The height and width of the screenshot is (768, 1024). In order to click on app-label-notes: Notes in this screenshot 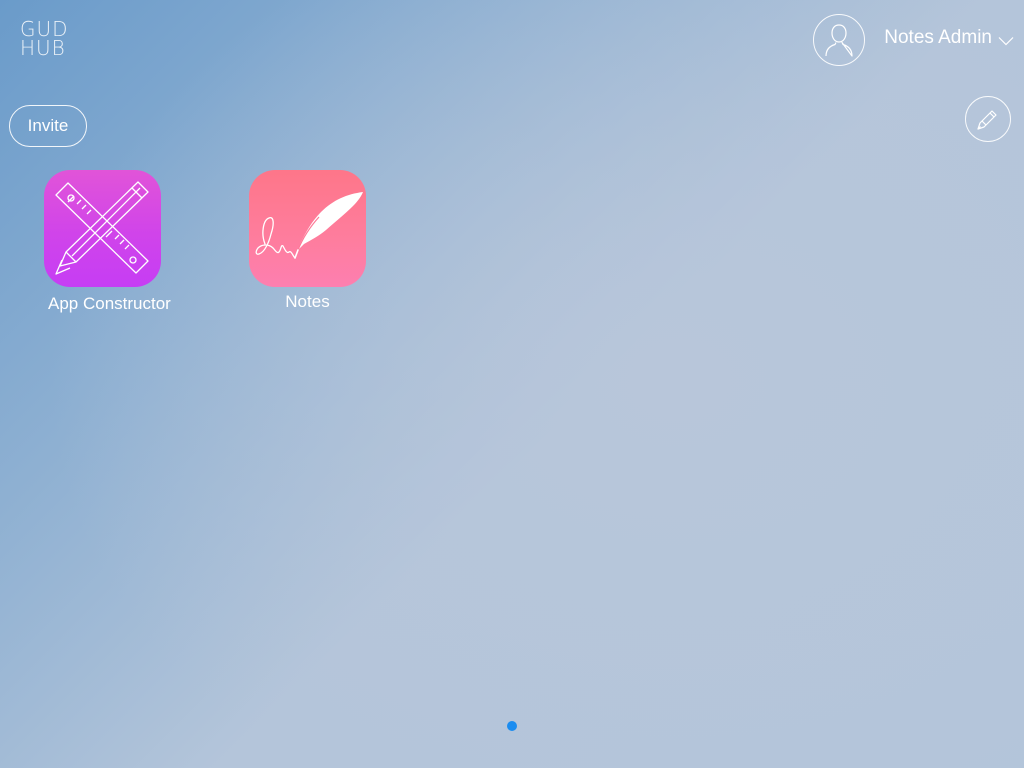, I will do `click(307, 302)`.